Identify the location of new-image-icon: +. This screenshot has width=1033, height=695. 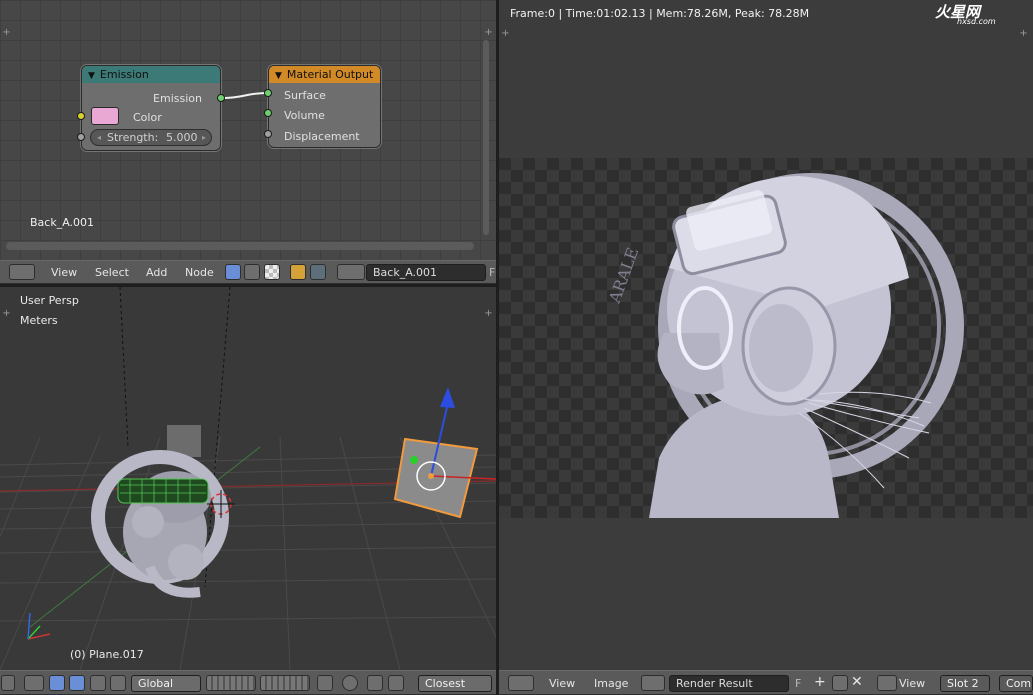
(820, 682).